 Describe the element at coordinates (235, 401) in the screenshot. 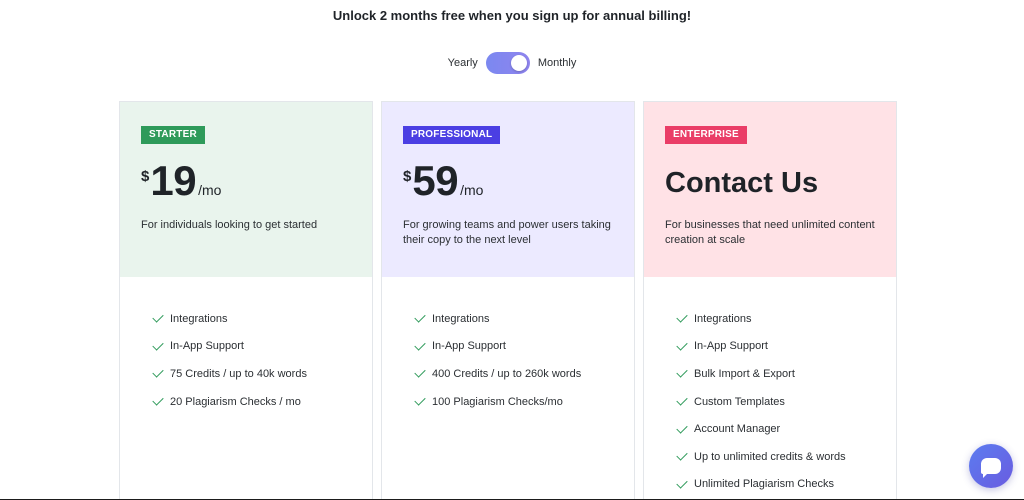

I see `feature-label: 20 Plagiarism Checks / mo` at that location.